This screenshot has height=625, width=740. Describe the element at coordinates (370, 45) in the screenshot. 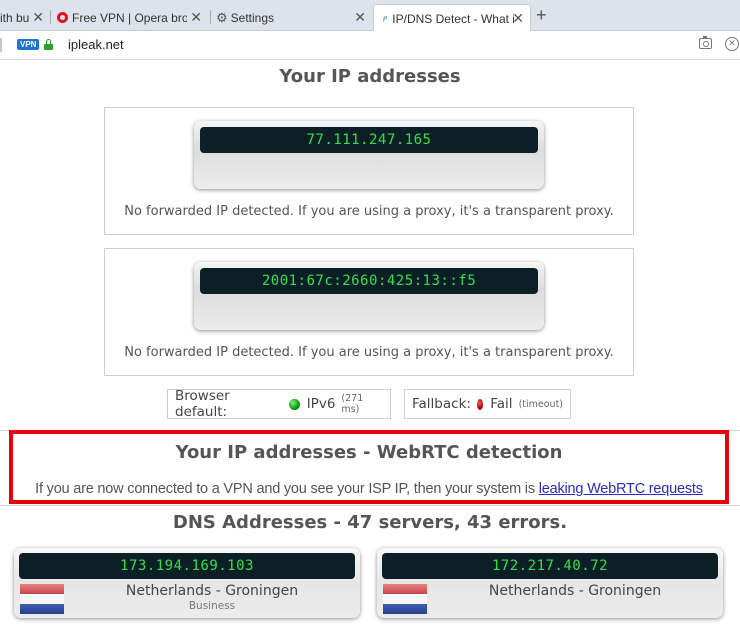

I see `address-bar: VPN ipleak.net ✕` at that location.